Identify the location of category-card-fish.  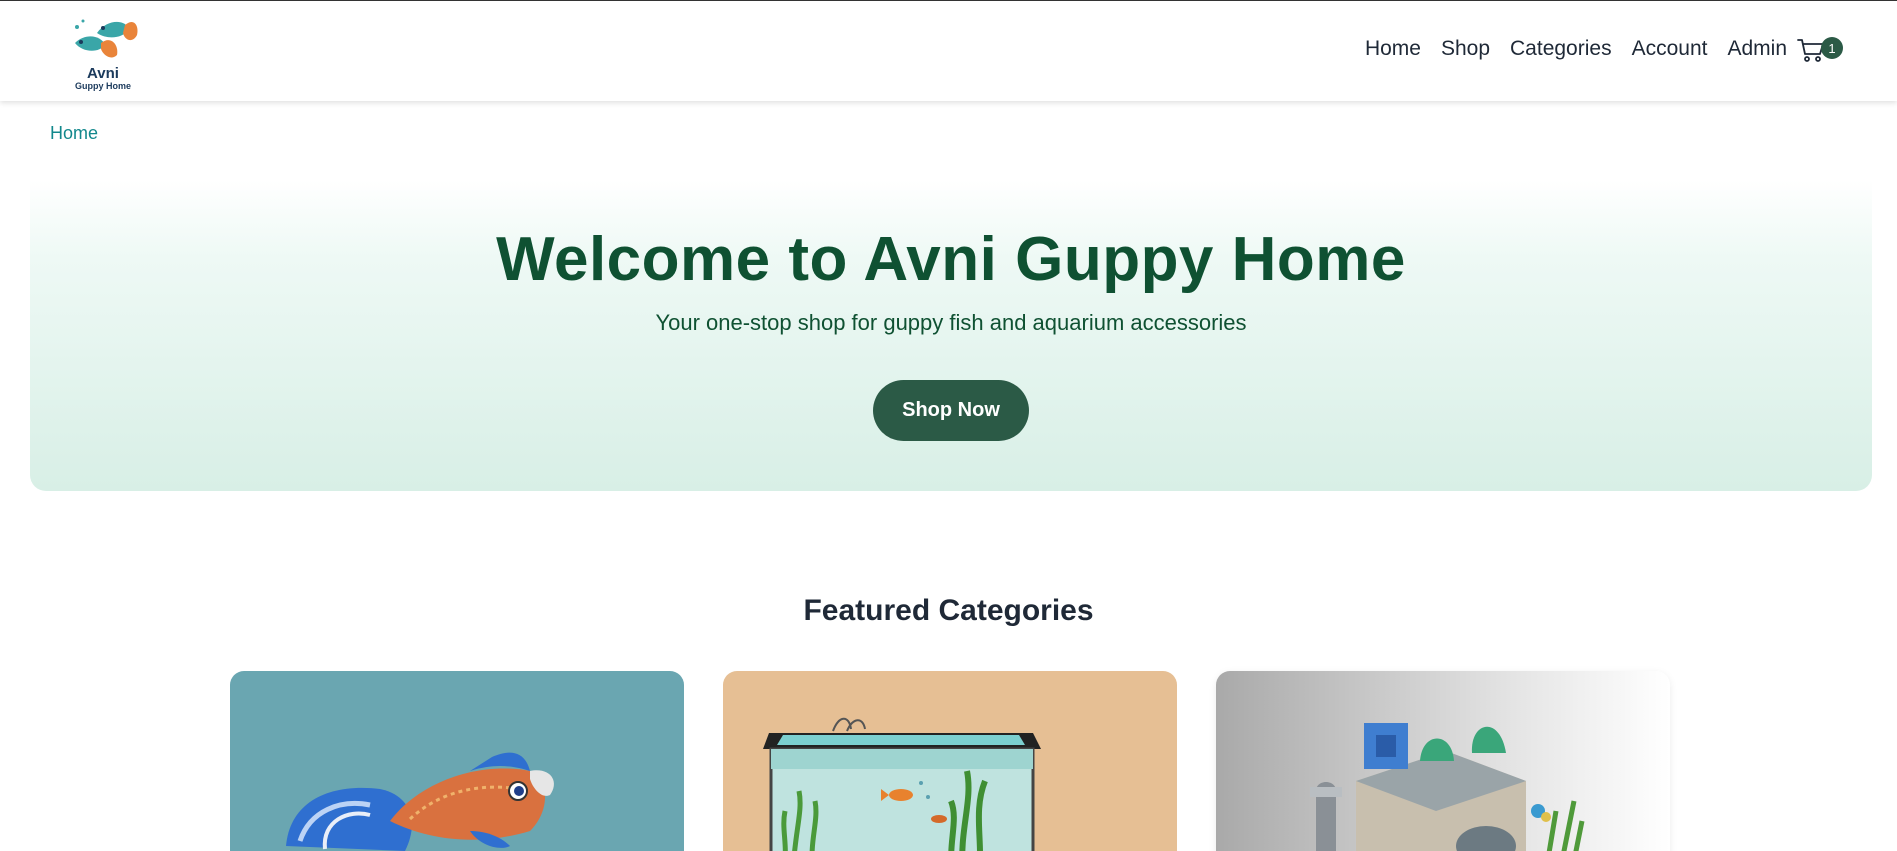
(457, 761).